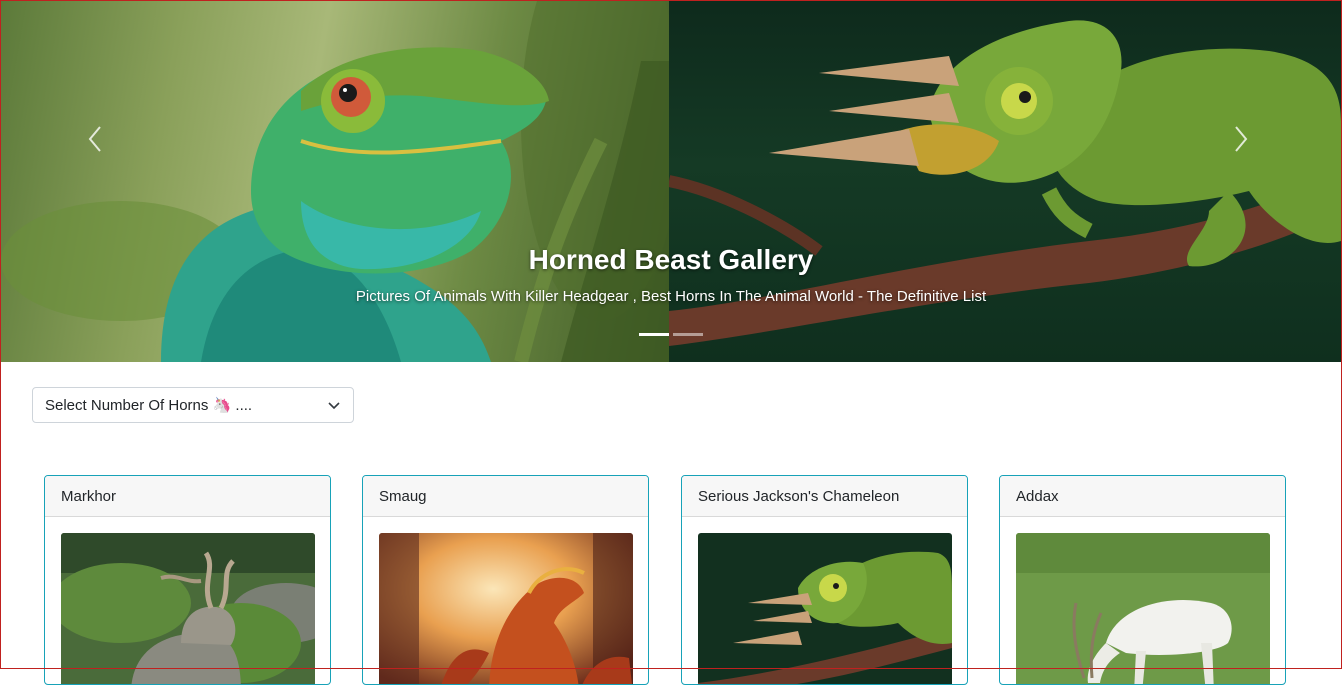 The width and height of the screenshot is (1342, 685). I want to click on chevron-left-icon, so click(94, 139).